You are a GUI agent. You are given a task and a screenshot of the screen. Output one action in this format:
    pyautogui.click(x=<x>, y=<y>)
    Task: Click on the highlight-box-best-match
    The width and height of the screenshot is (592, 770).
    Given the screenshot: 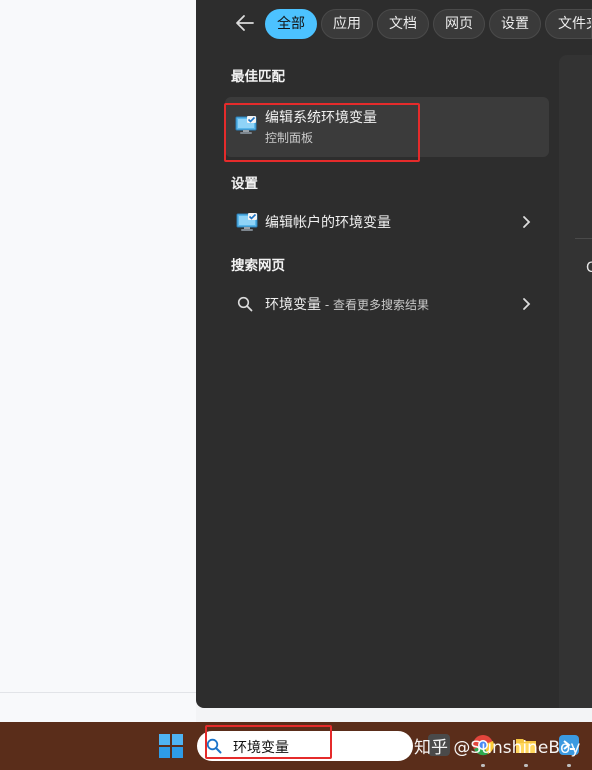 What is the action you would take?
    pyautogui.click(x=322, y=132)
    